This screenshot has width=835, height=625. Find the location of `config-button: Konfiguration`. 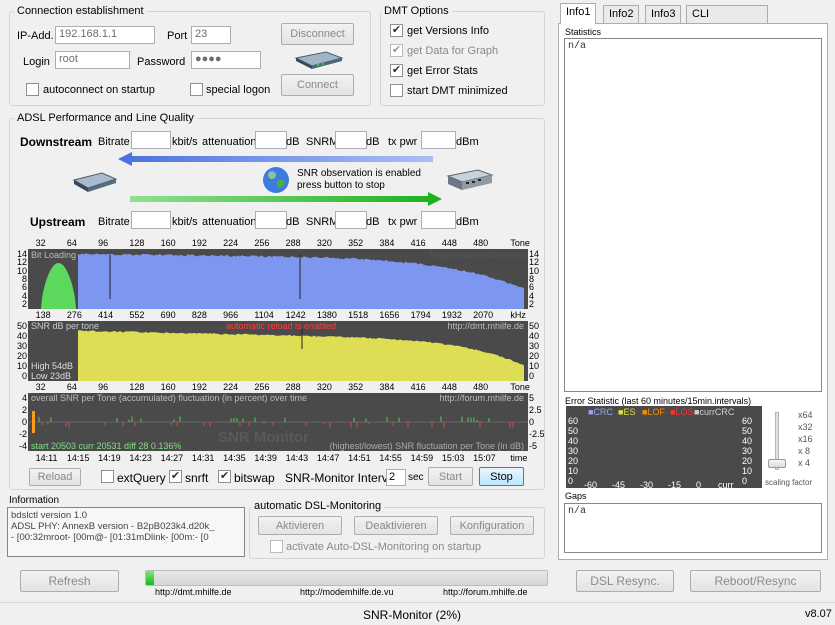

config-button: Konfiguration is located at coordinates (492, 525).